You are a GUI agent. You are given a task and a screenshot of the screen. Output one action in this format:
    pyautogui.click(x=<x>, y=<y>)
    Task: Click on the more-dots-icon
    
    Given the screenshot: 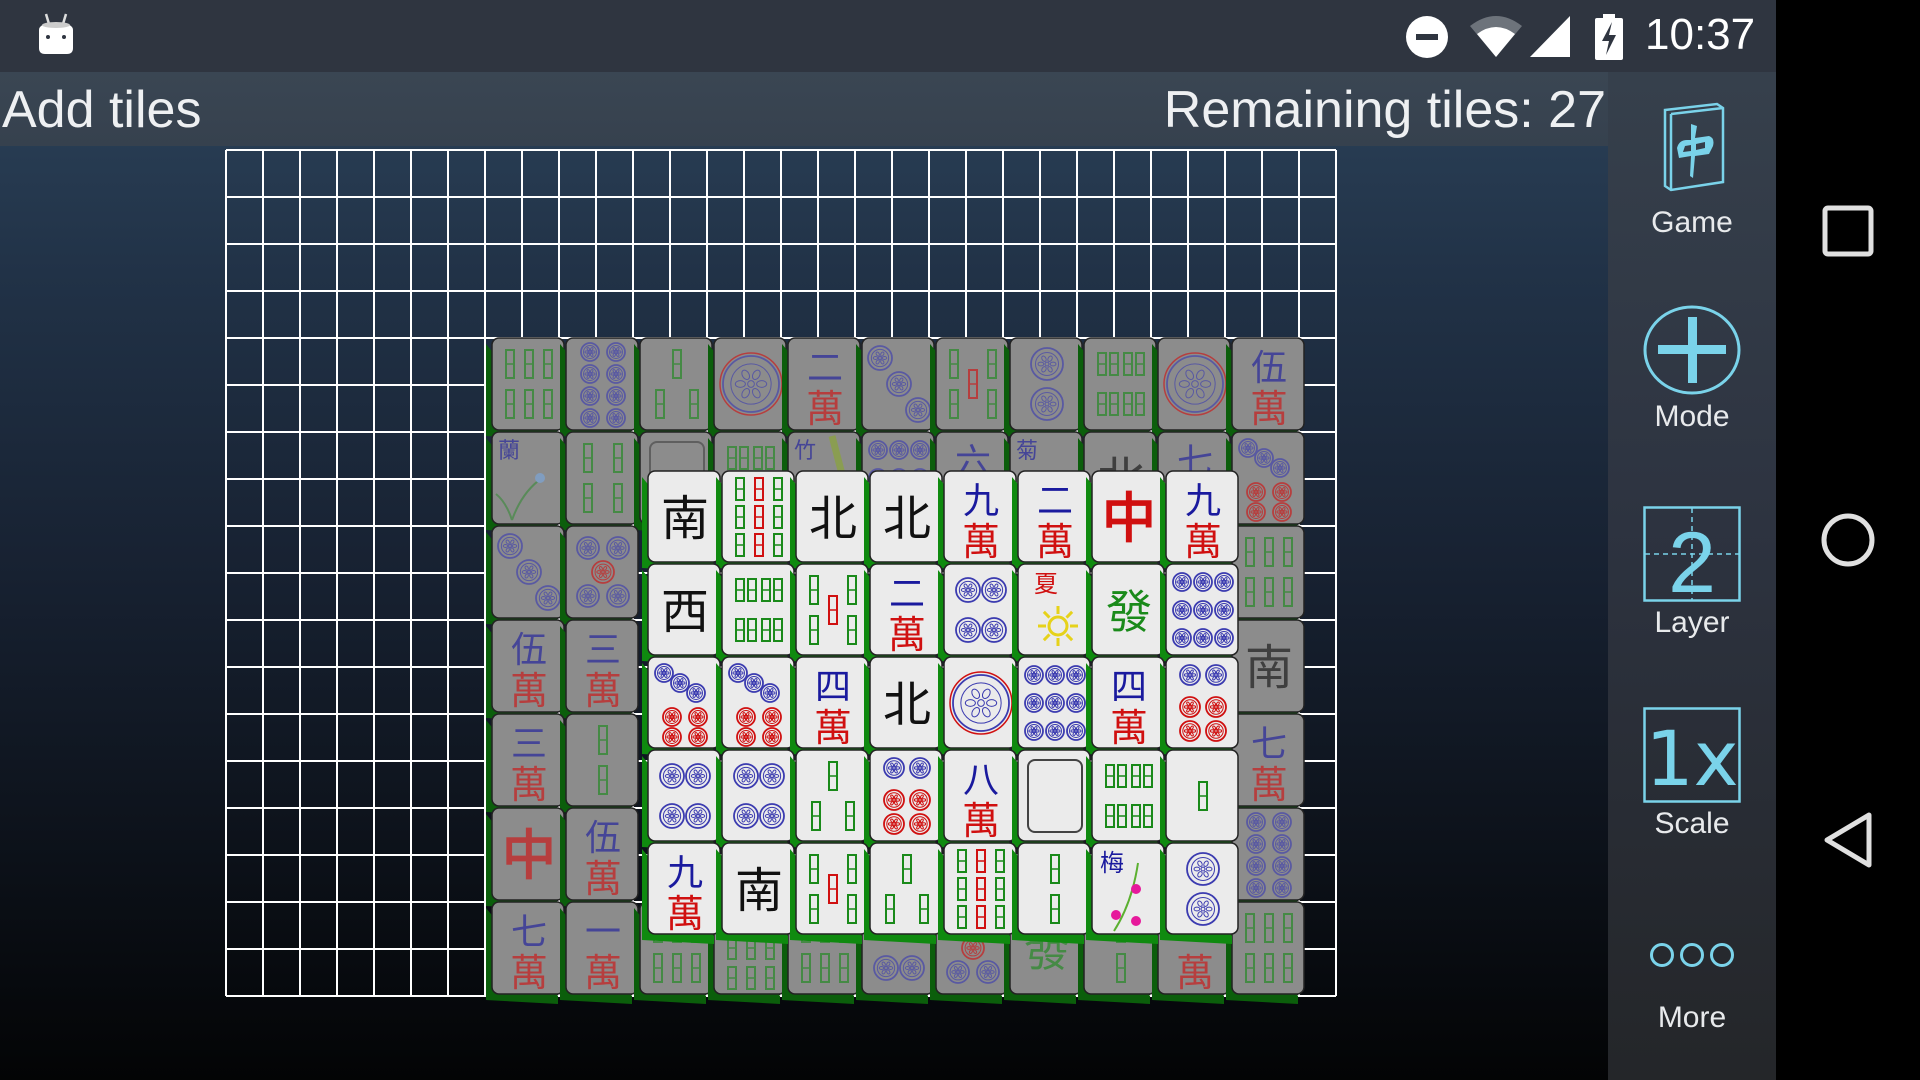 What is the action you would take?
    pyautogui.click(x=1692, y=955)
    